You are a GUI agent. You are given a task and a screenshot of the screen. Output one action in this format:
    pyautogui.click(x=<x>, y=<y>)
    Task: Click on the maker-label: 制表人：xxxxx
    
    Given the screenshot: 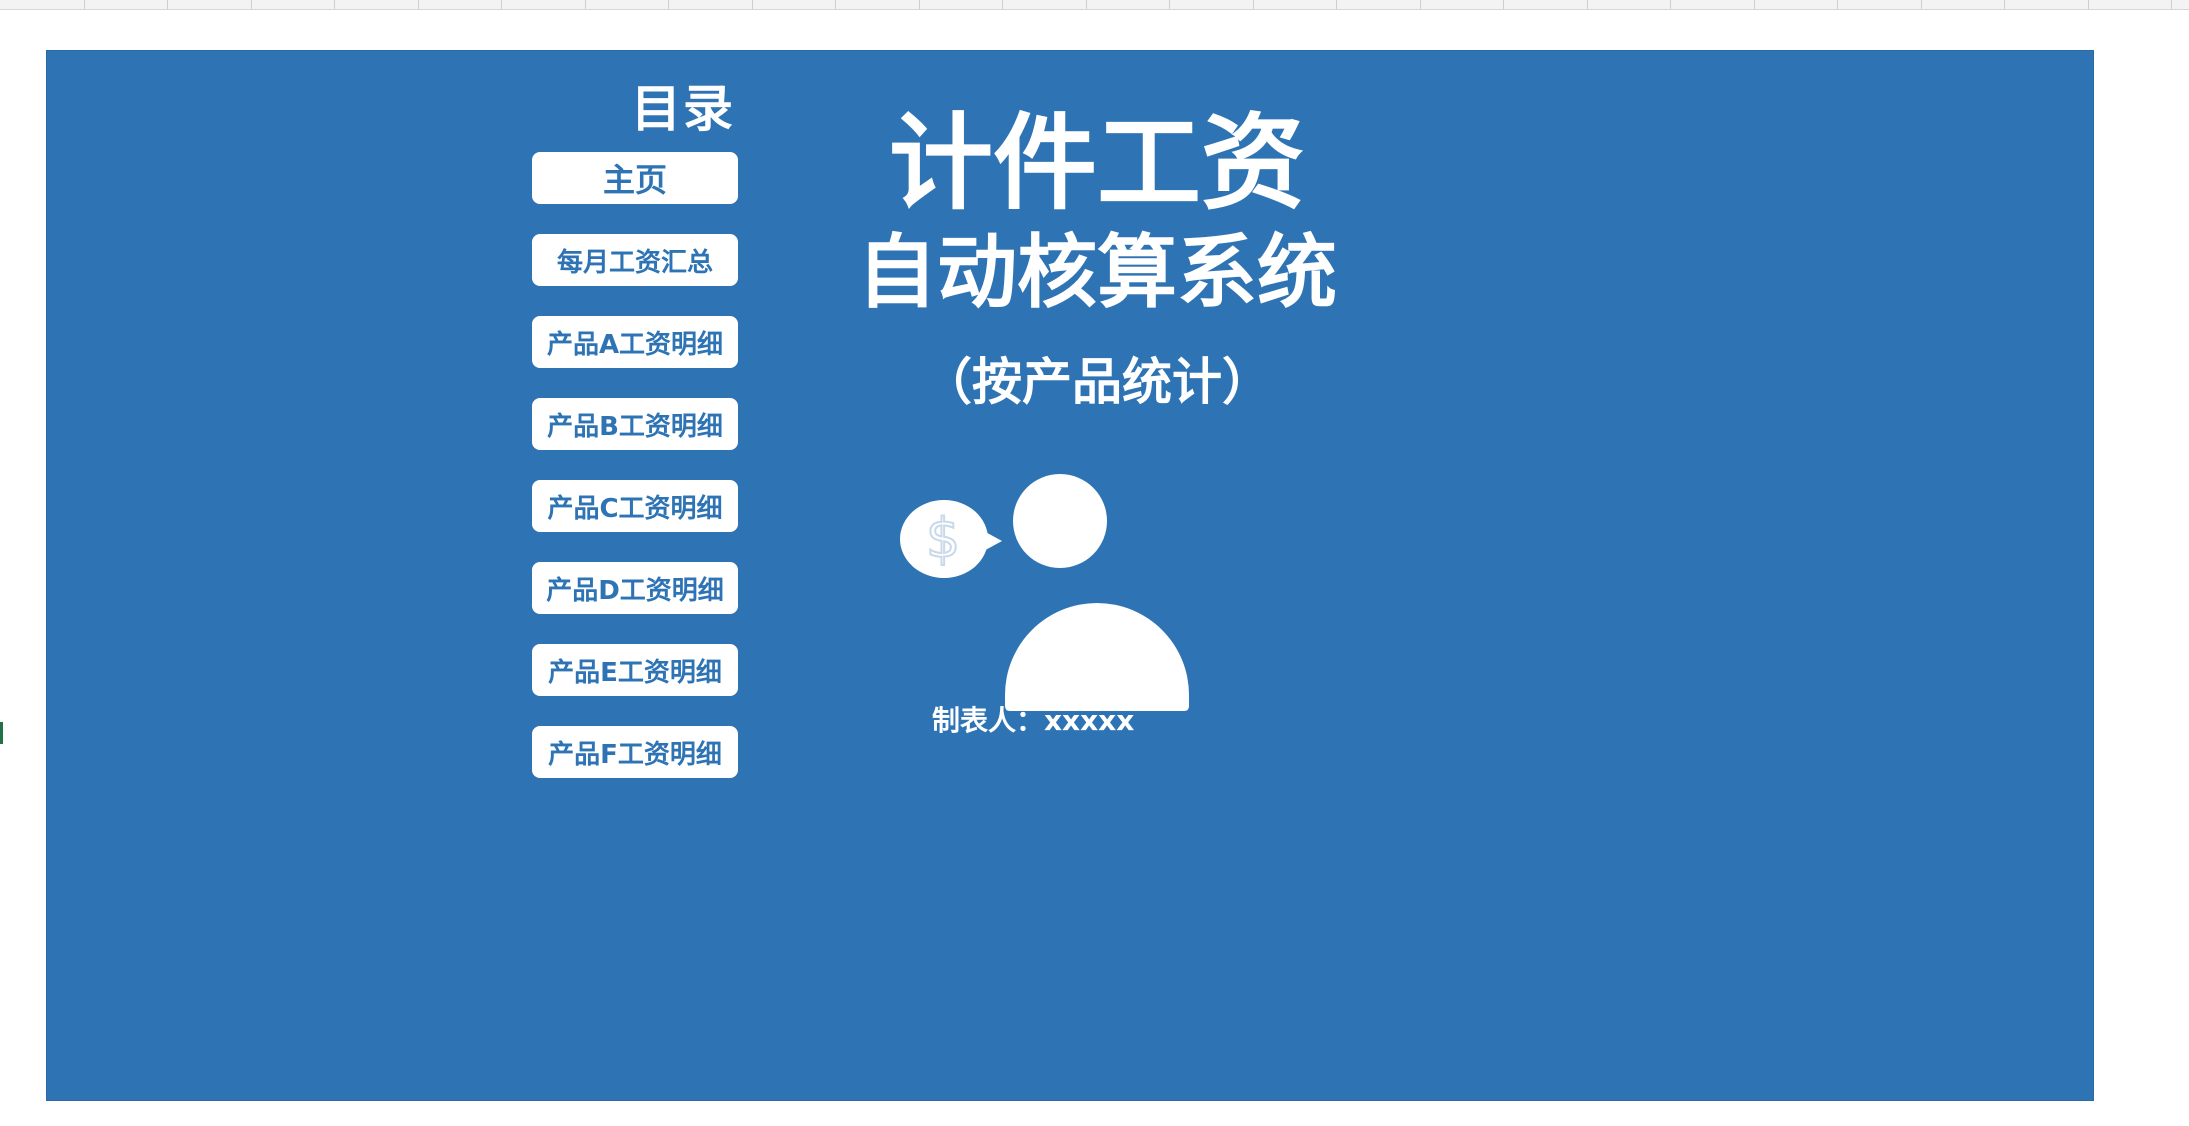 What is the action you would take?
    pyautogui.click(x=1033, y=720)
    